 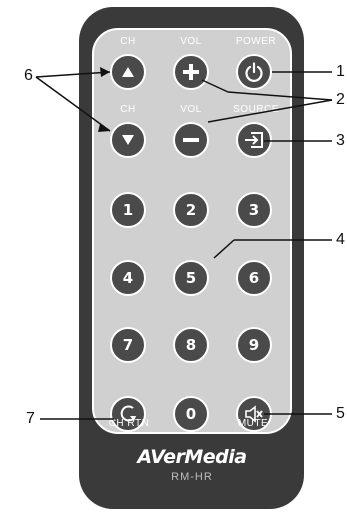 I want to click on callout-2-line-a, so click(x=215, y=86).